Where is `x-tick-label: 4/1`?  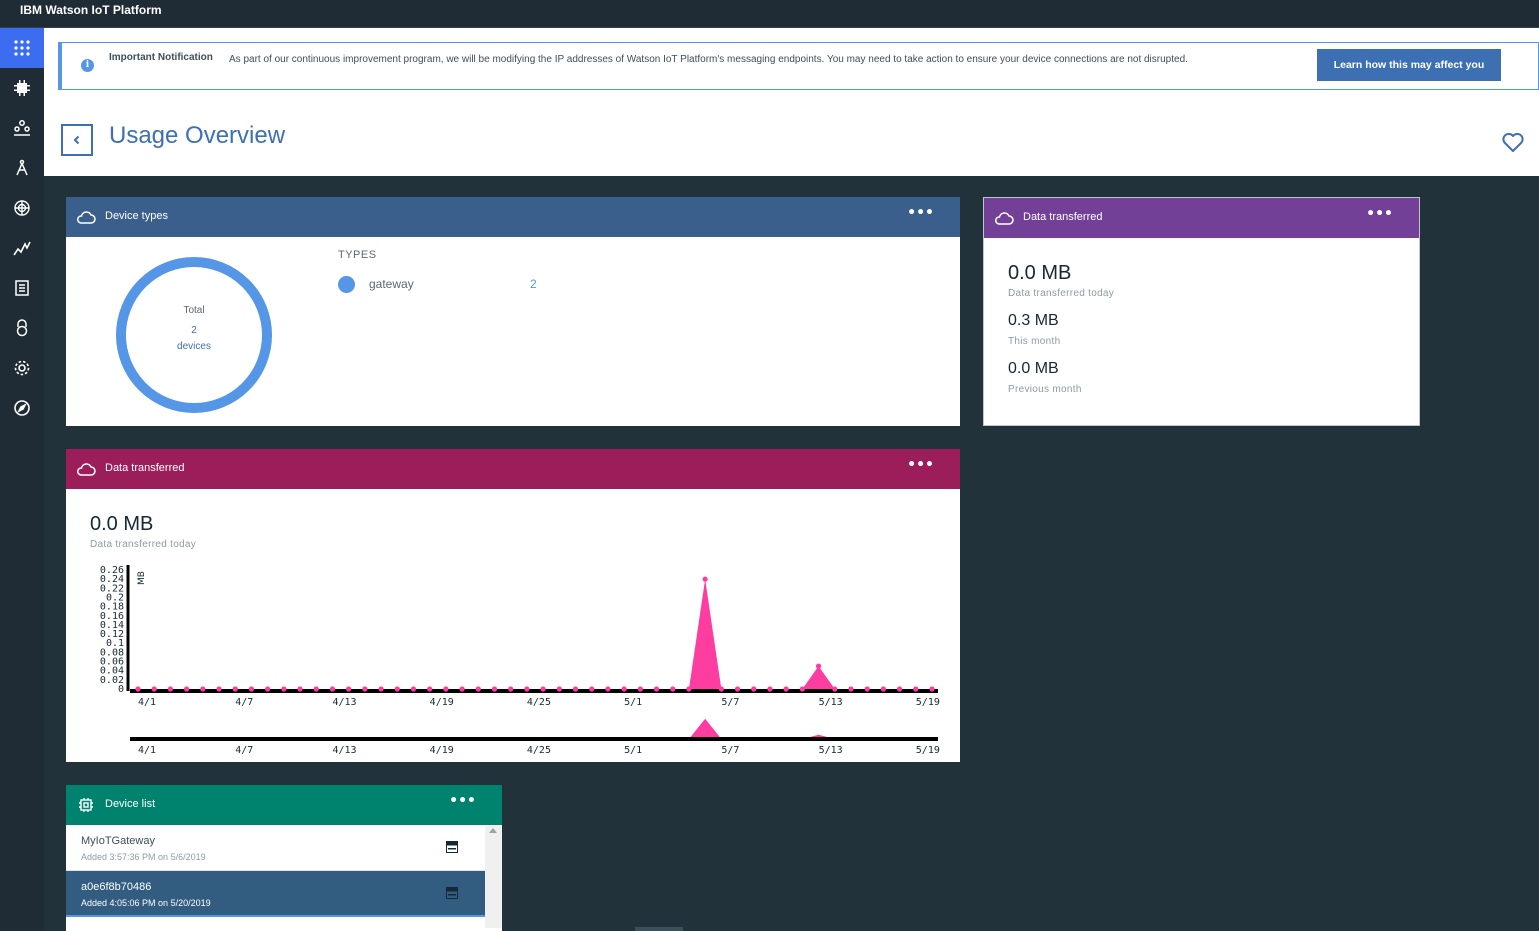 x-tick-label: 4/1 is located at coordinates (147, 702).